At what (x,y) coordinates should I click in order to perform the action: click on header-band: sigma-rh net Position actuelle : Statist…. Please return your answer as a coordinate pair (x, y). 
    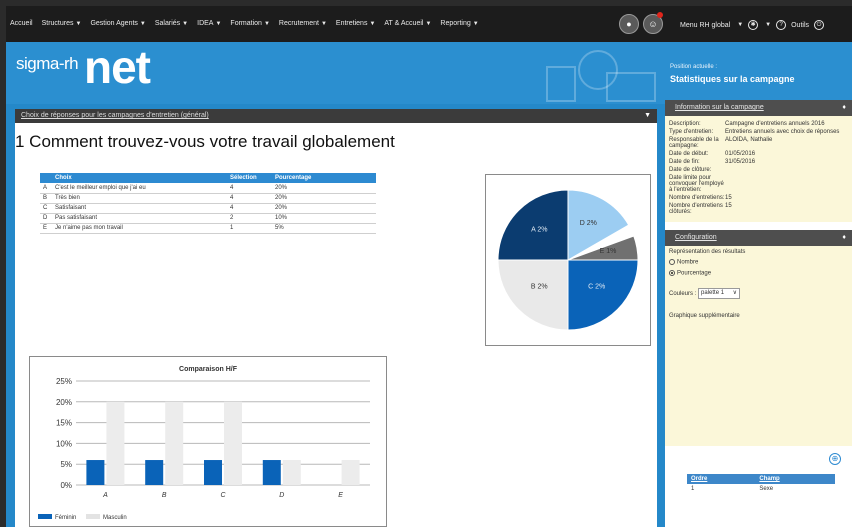
    Looking at the image, I should click on (429, 72).